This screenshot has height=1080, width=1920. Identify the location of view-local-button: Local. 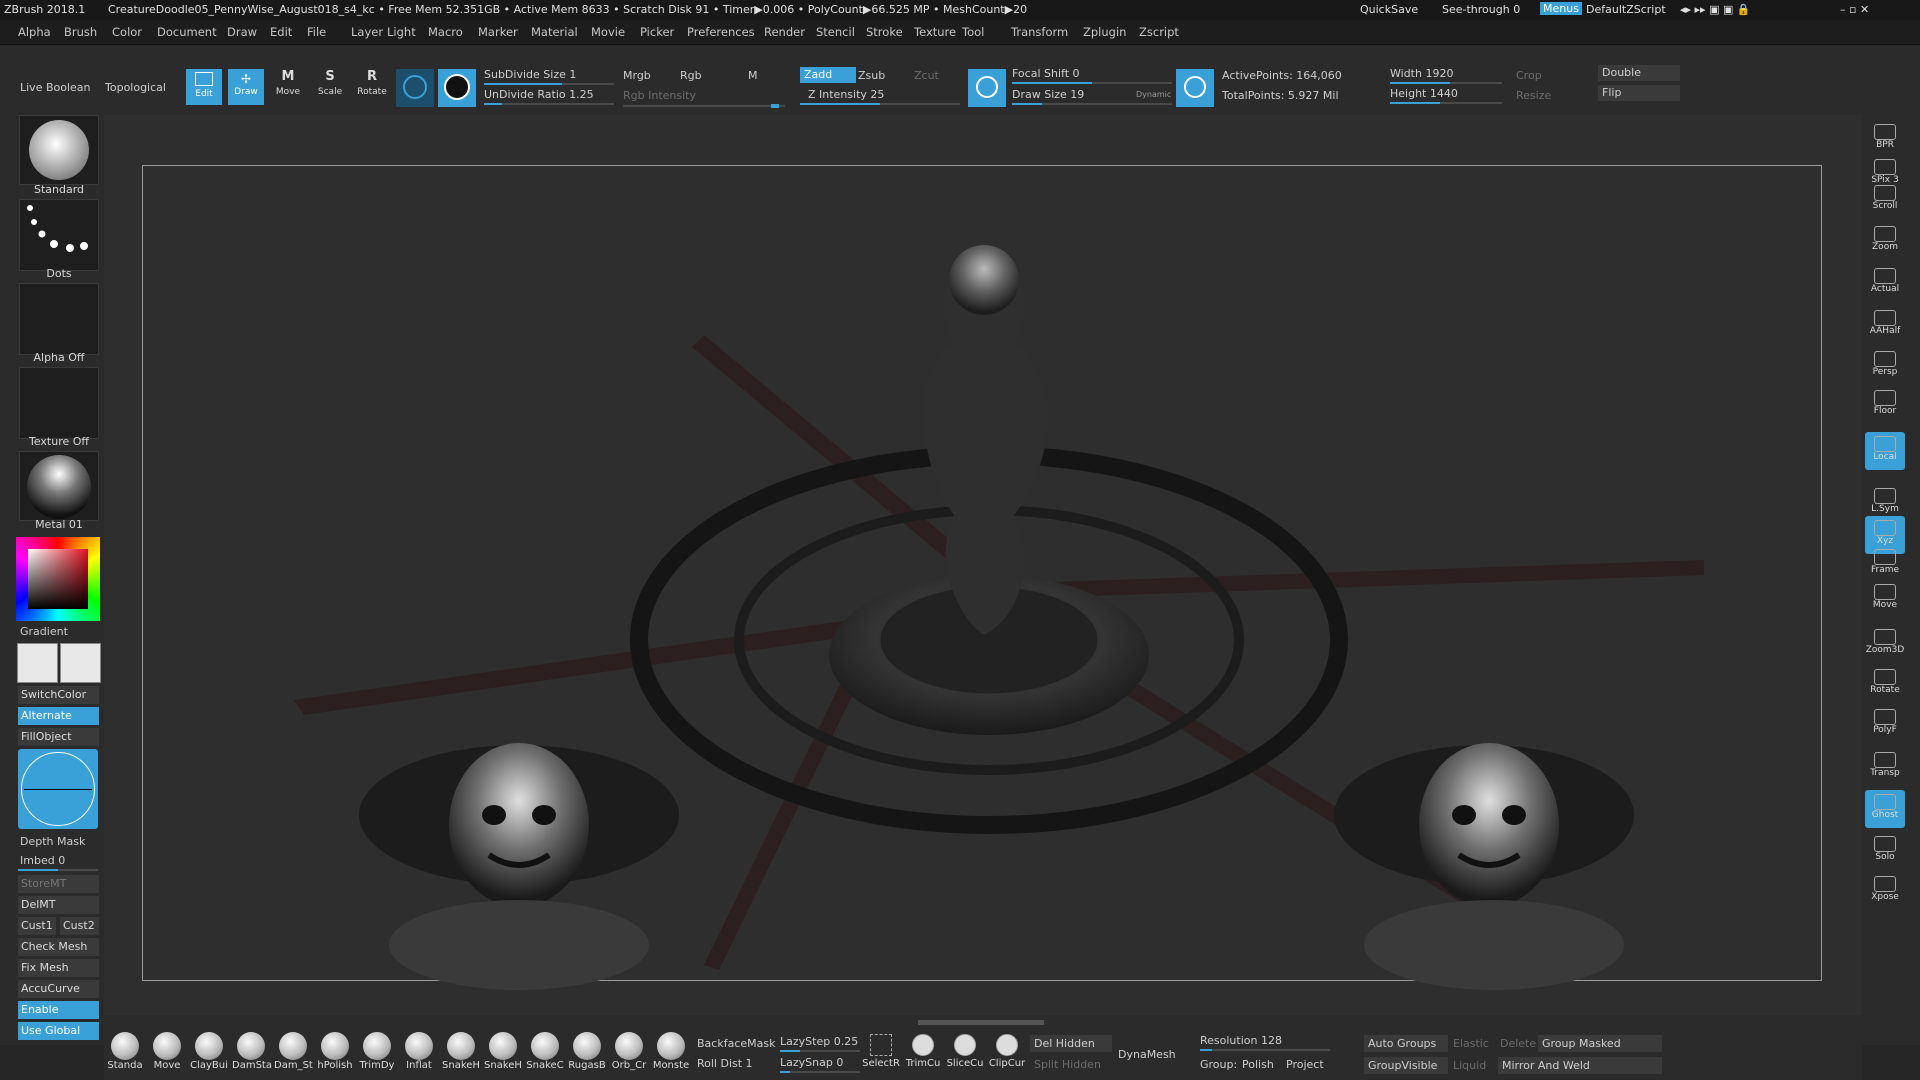
(1885, 451).